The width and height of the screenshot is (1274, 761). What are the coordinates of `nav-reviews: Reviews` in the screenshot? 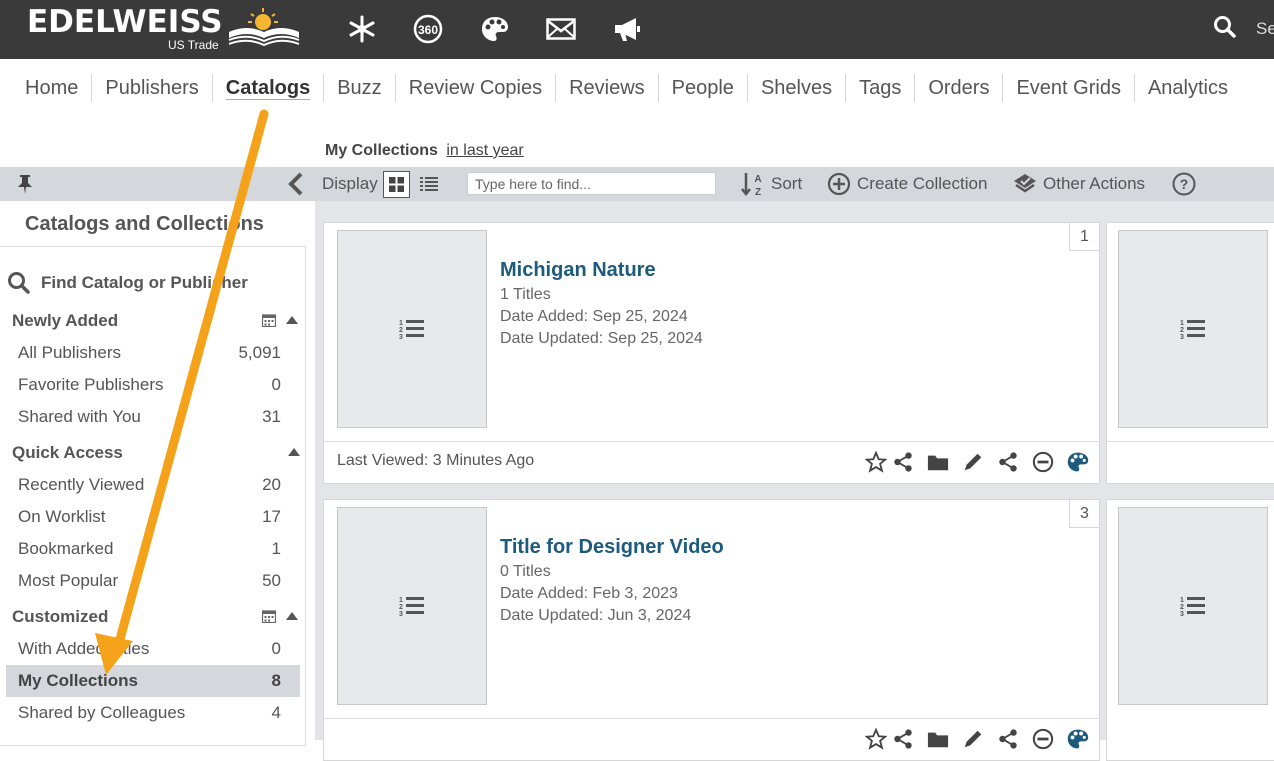 It's located at (606, 88).